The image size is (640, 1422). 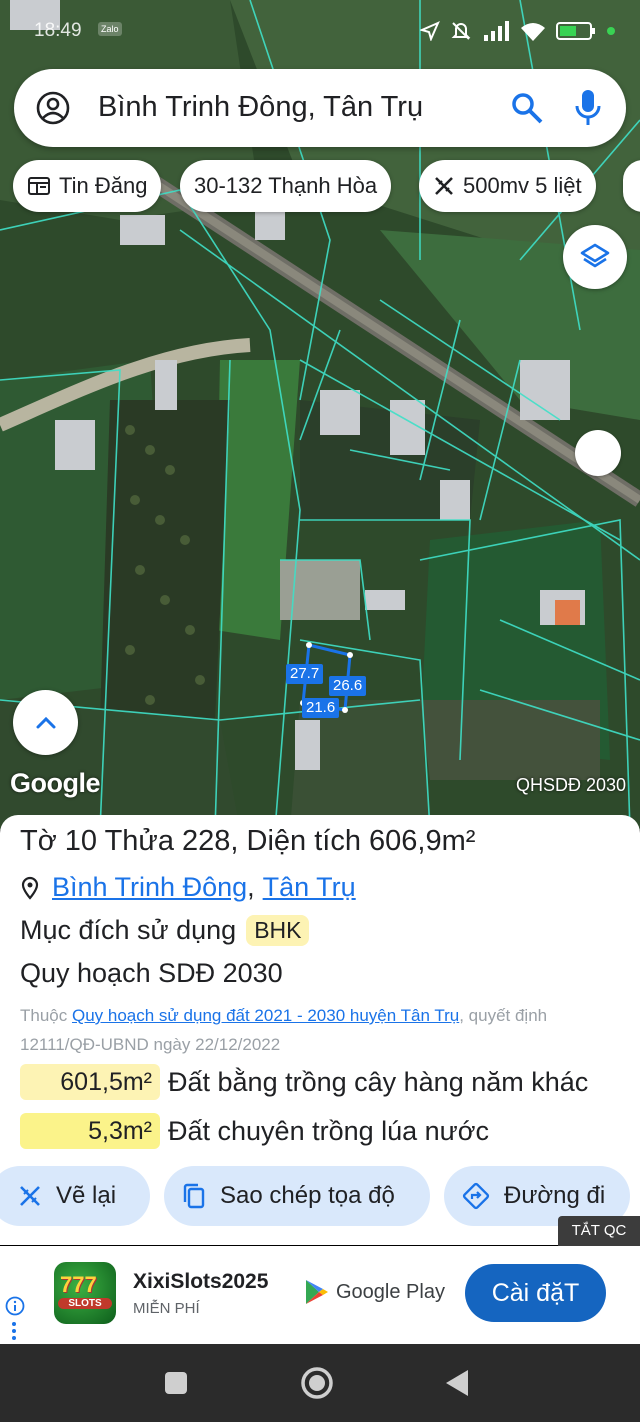 What do you see at coordinates (317, 1383) in the screenshot?
I see `home-icon` at bounding box center [317, 1383].